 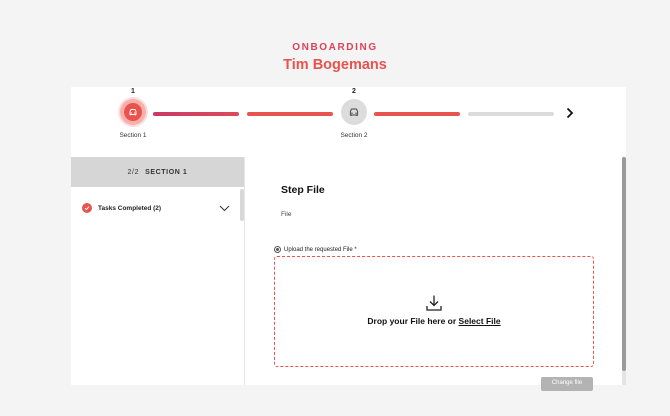 What do you see at coordinates (133, 91) in the screenshot?
I see `step-number: 1` at bounding box center [133, 91].